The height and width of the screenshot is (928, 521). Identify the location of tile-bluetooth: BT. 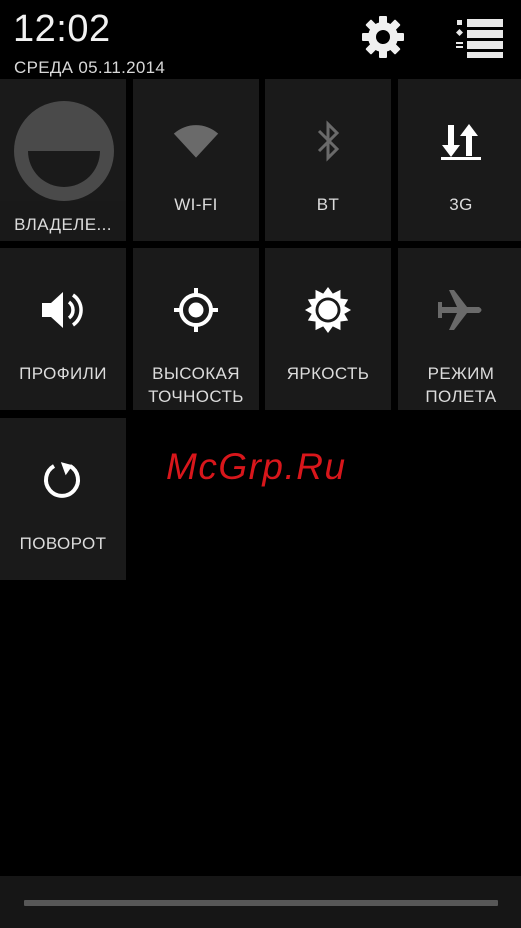
(328, 160).